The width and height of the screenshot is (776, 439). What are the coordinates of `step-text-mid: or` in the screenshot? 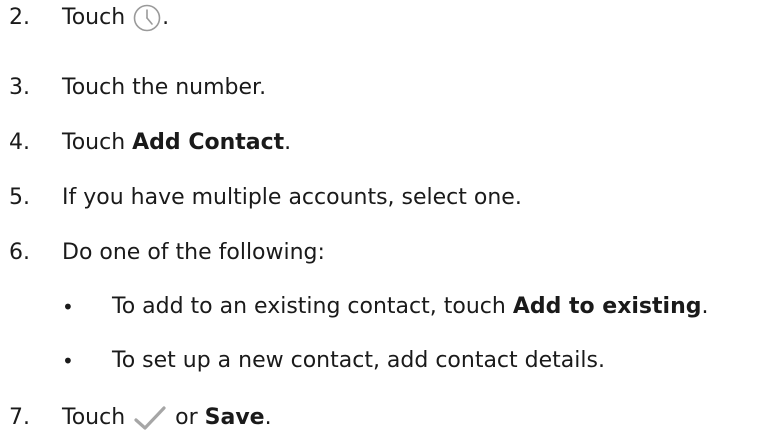 It's located at (186, 417).